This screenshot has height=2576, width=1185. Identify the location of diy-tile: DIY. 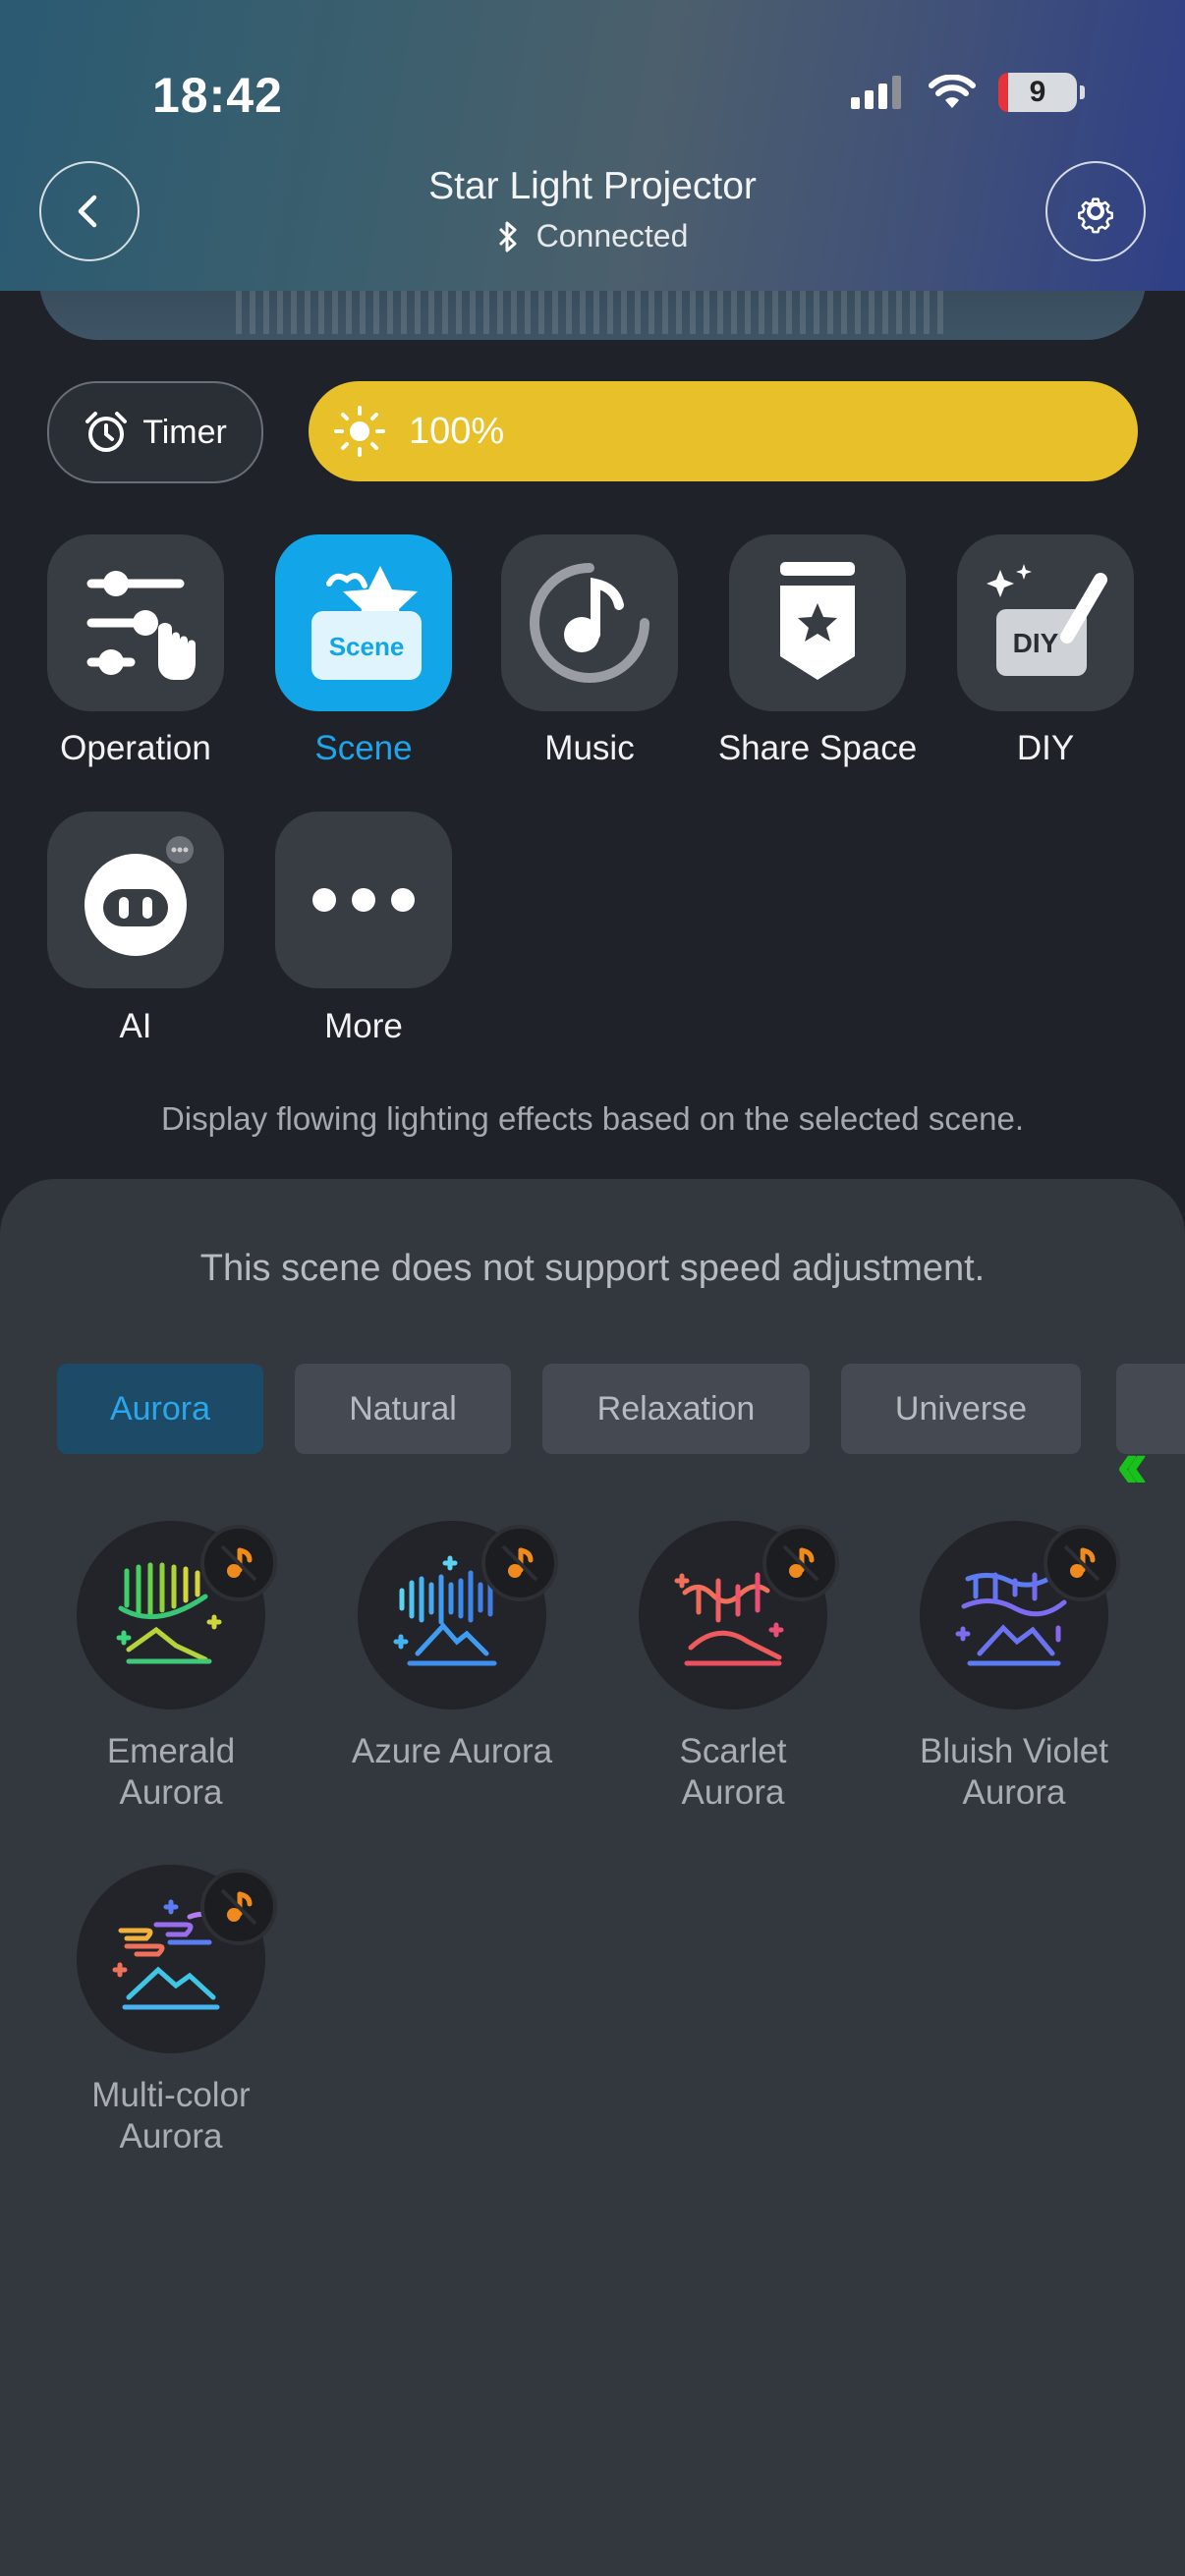
(1045, 622).